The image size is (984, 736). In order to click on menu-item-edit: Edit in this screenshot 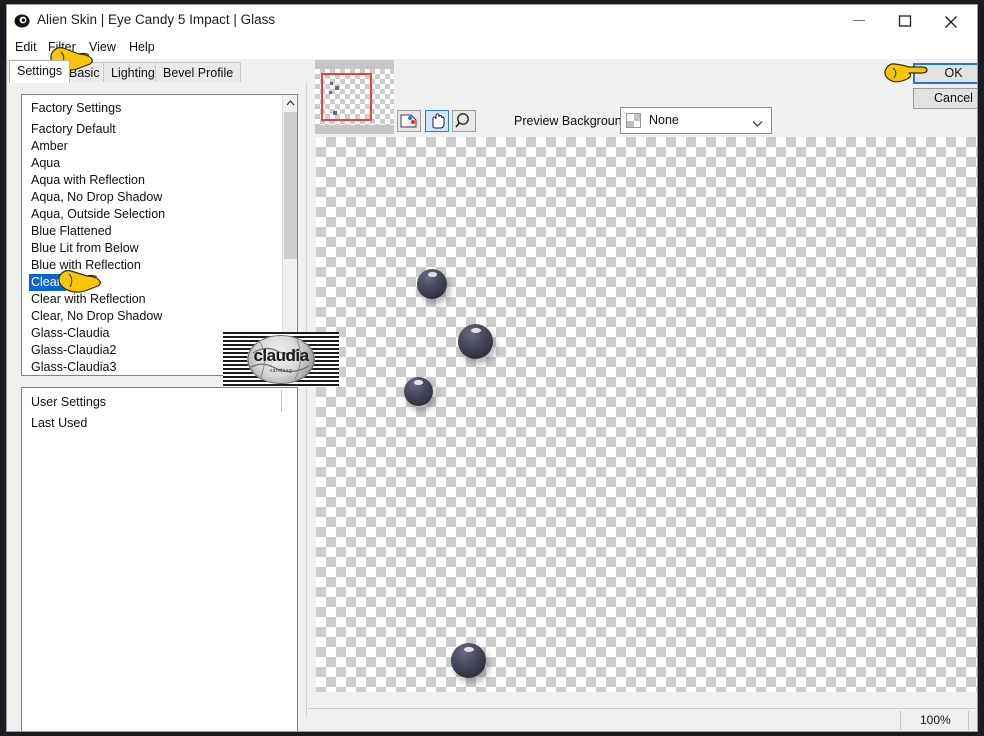, I will do `click(26, 47)`.